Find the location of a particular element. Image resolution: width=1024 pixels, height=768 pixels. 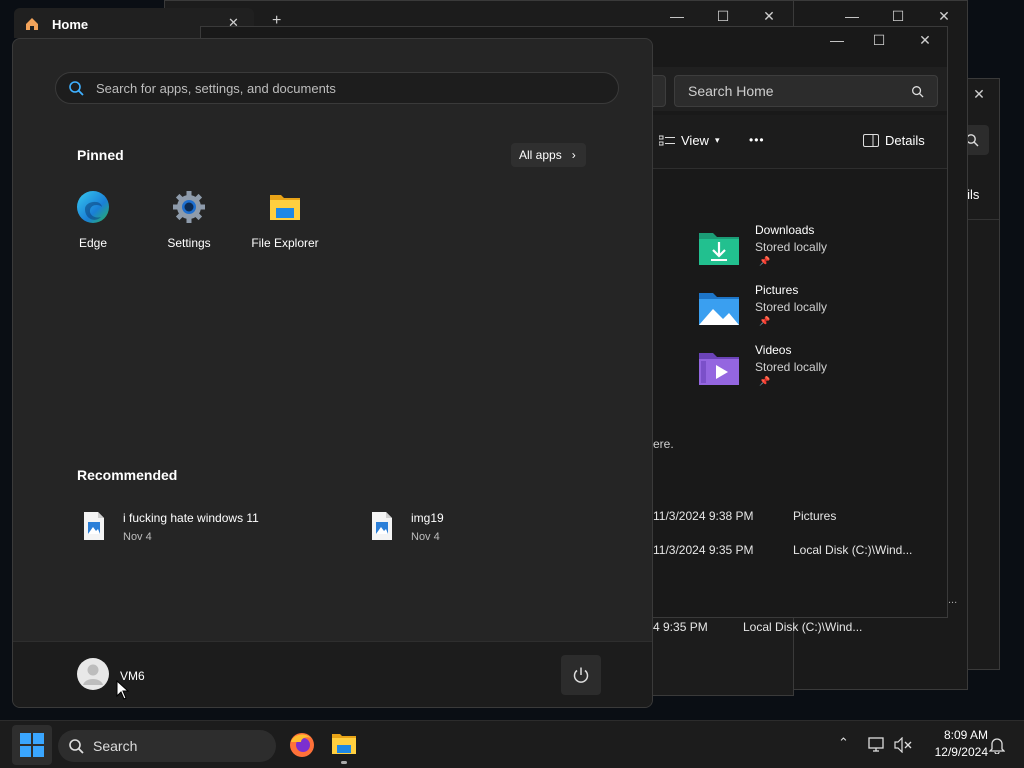

volume-muted-icon is located at coordinates (903, 745).